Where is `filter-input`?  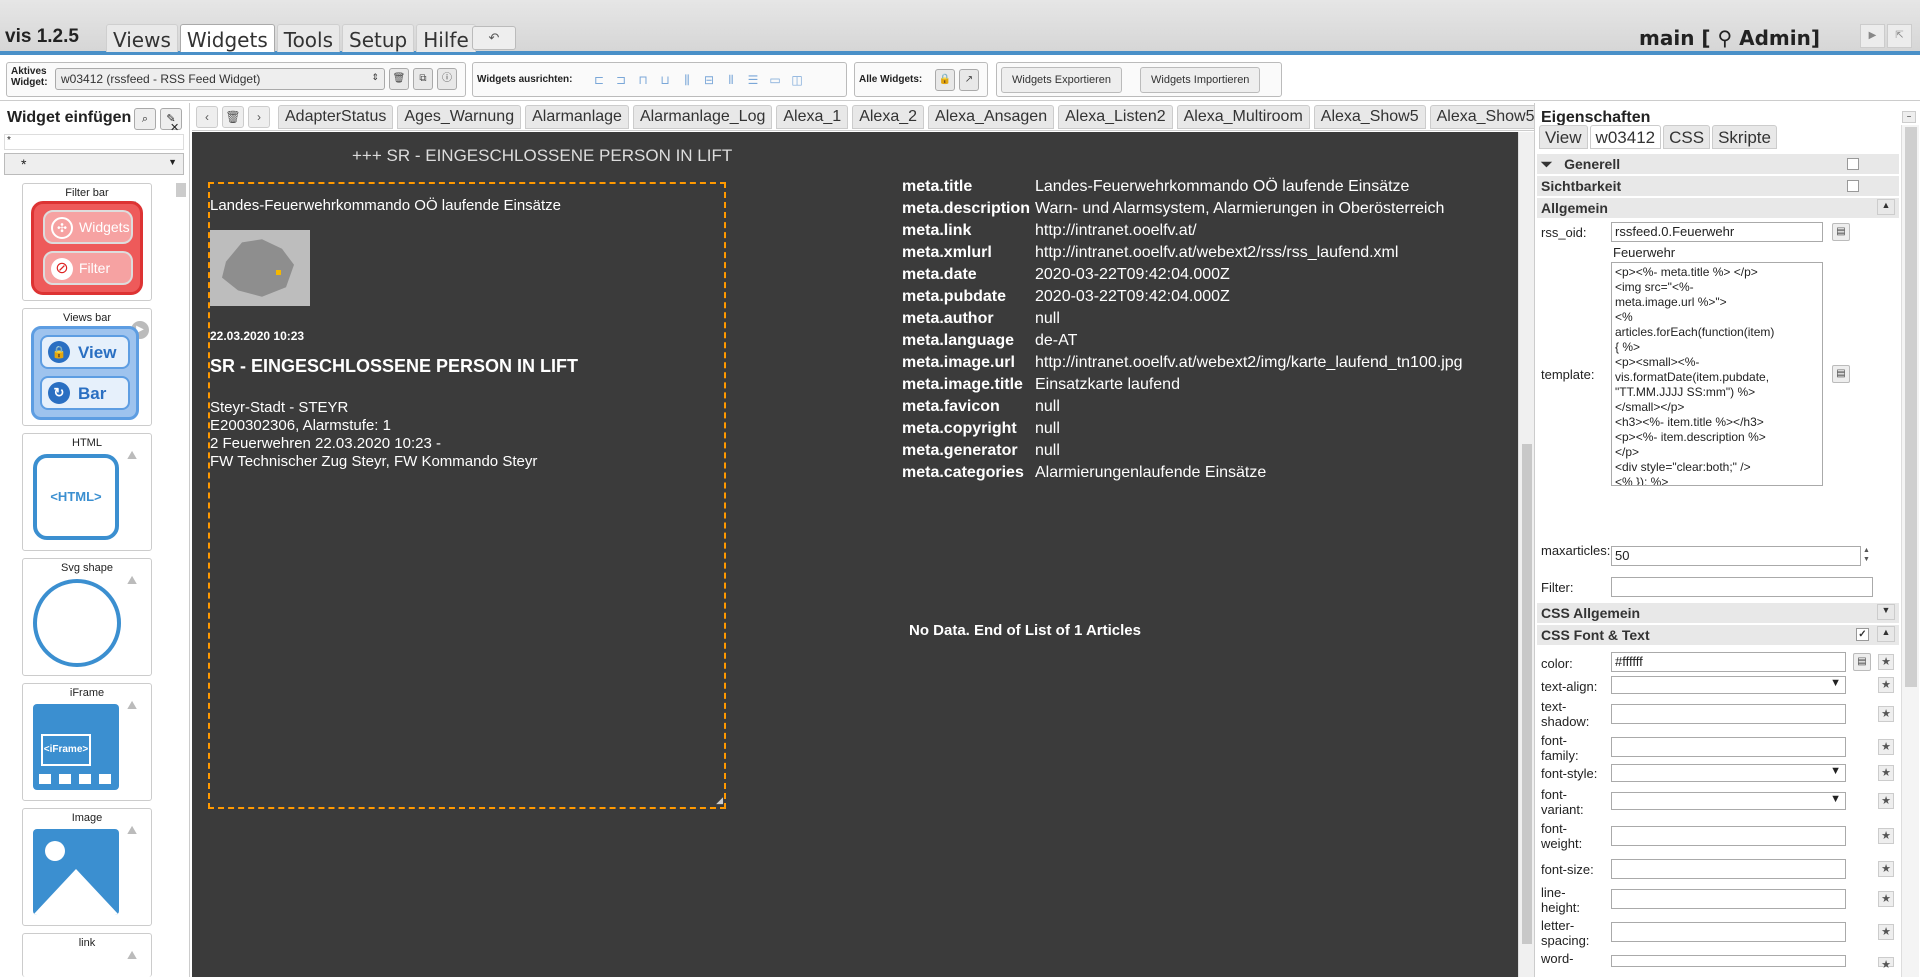 filter-input is located at coordinates (1742, 587).